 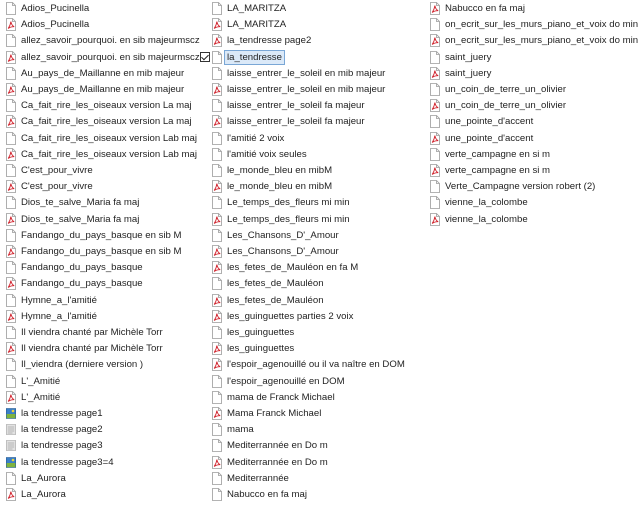 I want to click on file-name: la tendresse page3=4, so click(x=67, y=462).